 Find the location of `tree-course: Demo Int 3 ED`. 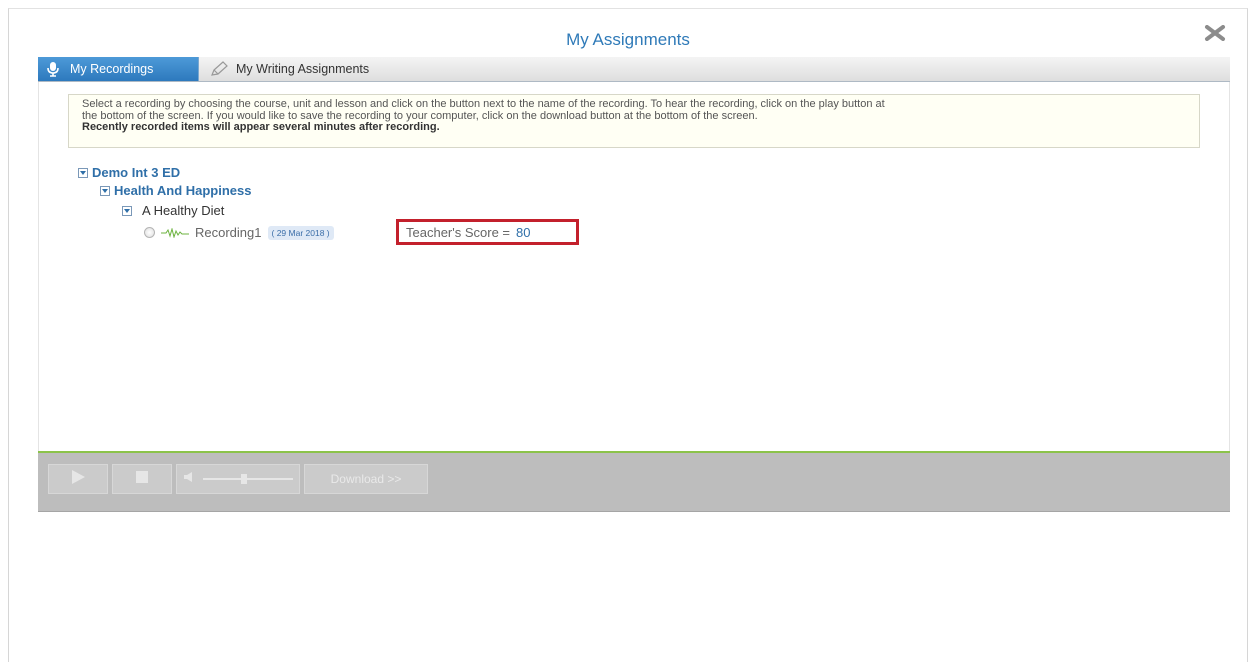

tree-course: Demo Int 3 ED is located at coordinates (129, 172).